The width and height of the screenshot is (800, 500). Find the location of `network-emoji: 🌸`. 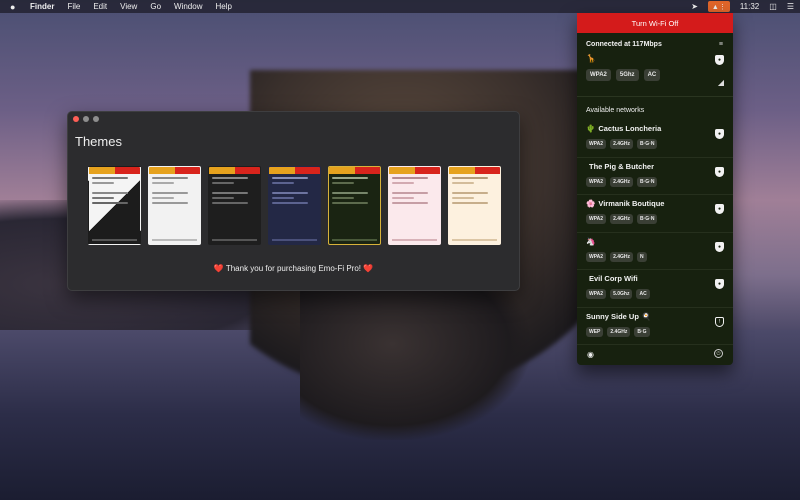

network-emoji: 🌸 is located at coordinates (591, 203).